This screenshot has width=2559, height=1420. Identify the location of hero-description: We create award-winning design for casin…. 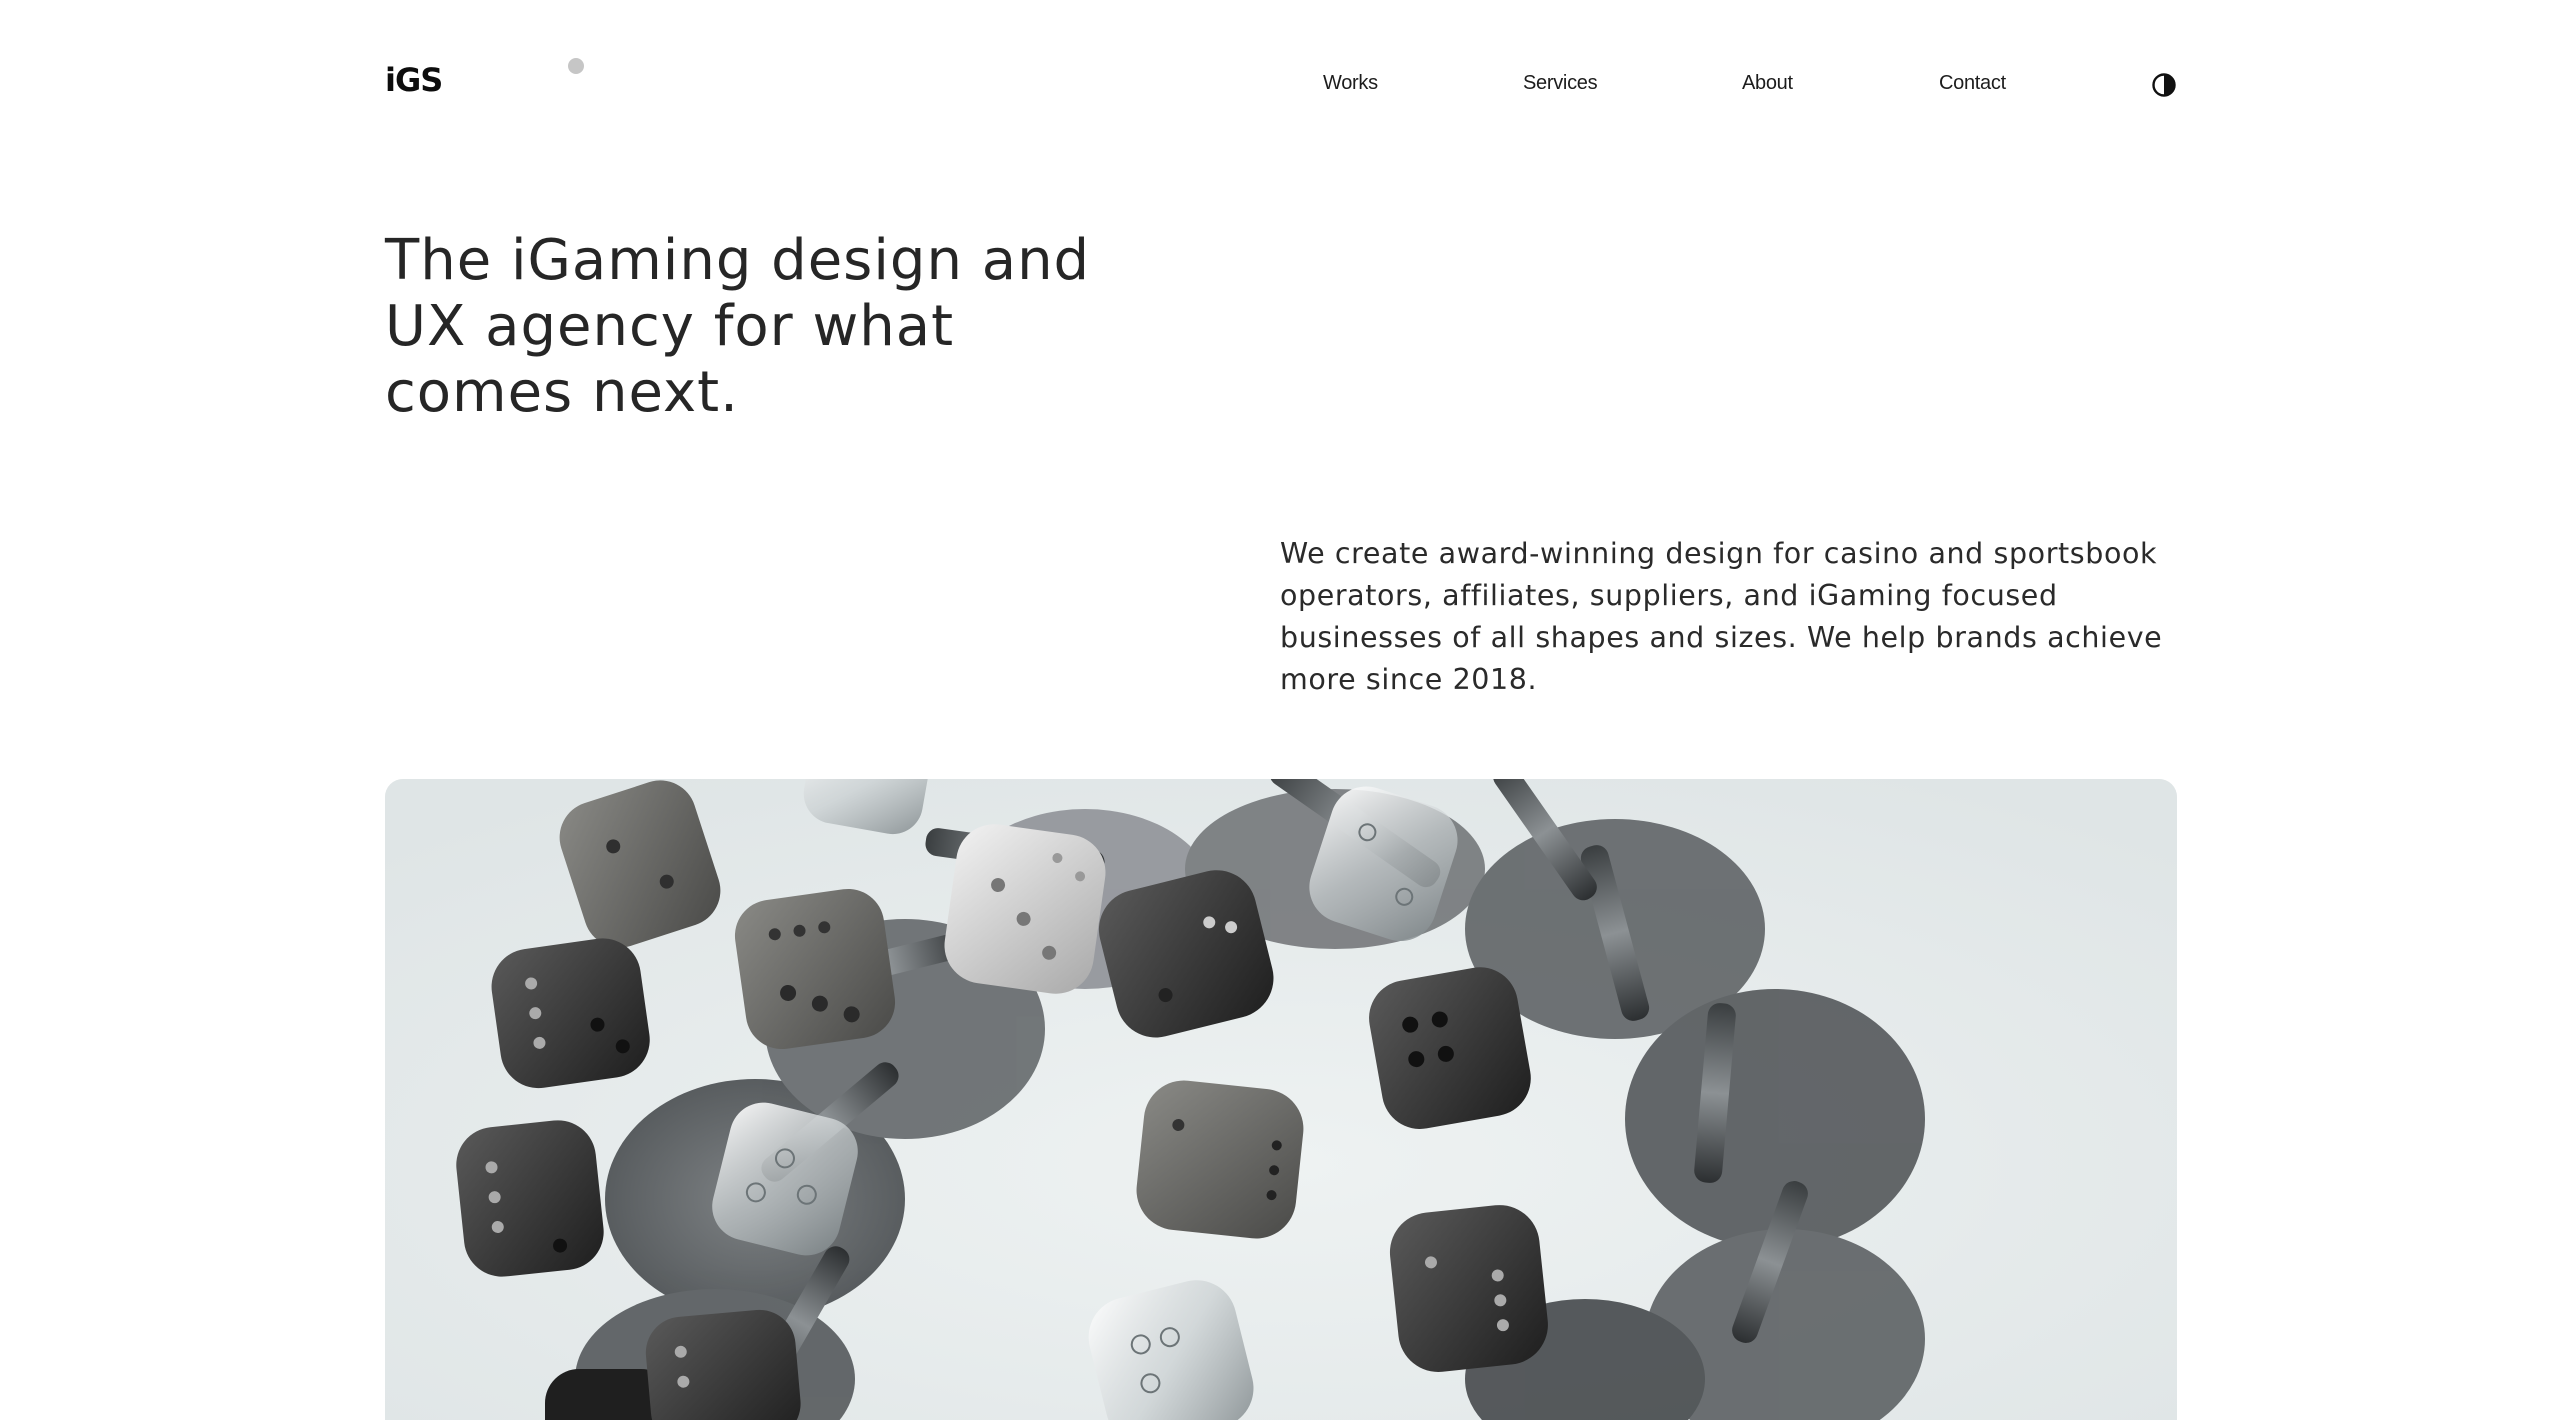
(1721, 616).